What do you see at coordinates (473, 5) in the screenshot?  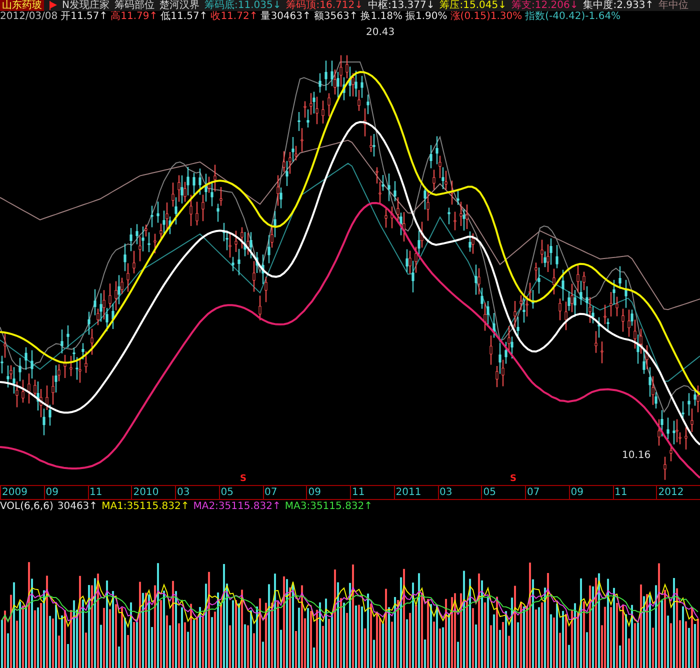 I see `indicator-label: 筹压:15.045↓` at bounding box center [473, 5].